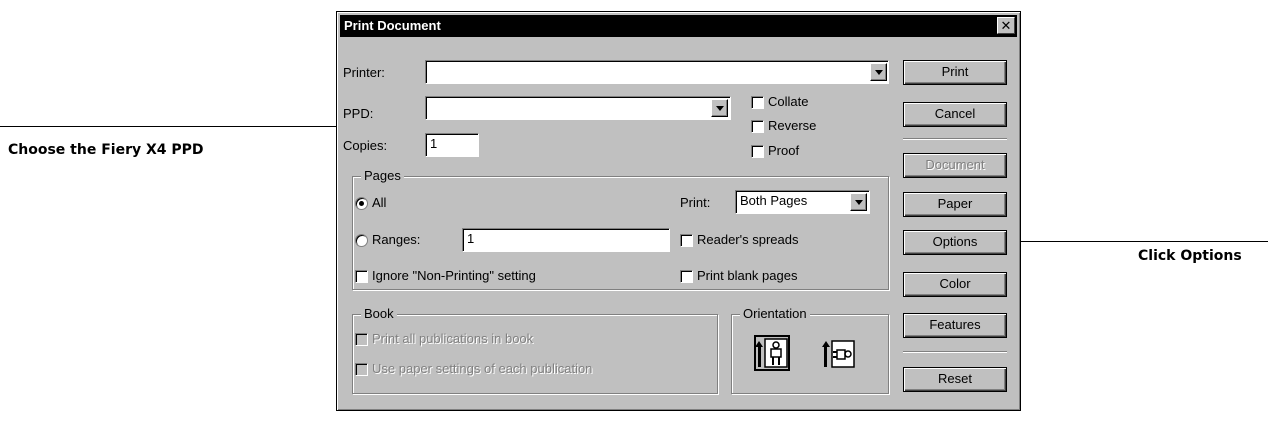  What do you see at coordinates (482, 368) in the screenshot?
I see `use-paper-settings-label: Use paper settings of each publication` at bounding box center [482, 368].